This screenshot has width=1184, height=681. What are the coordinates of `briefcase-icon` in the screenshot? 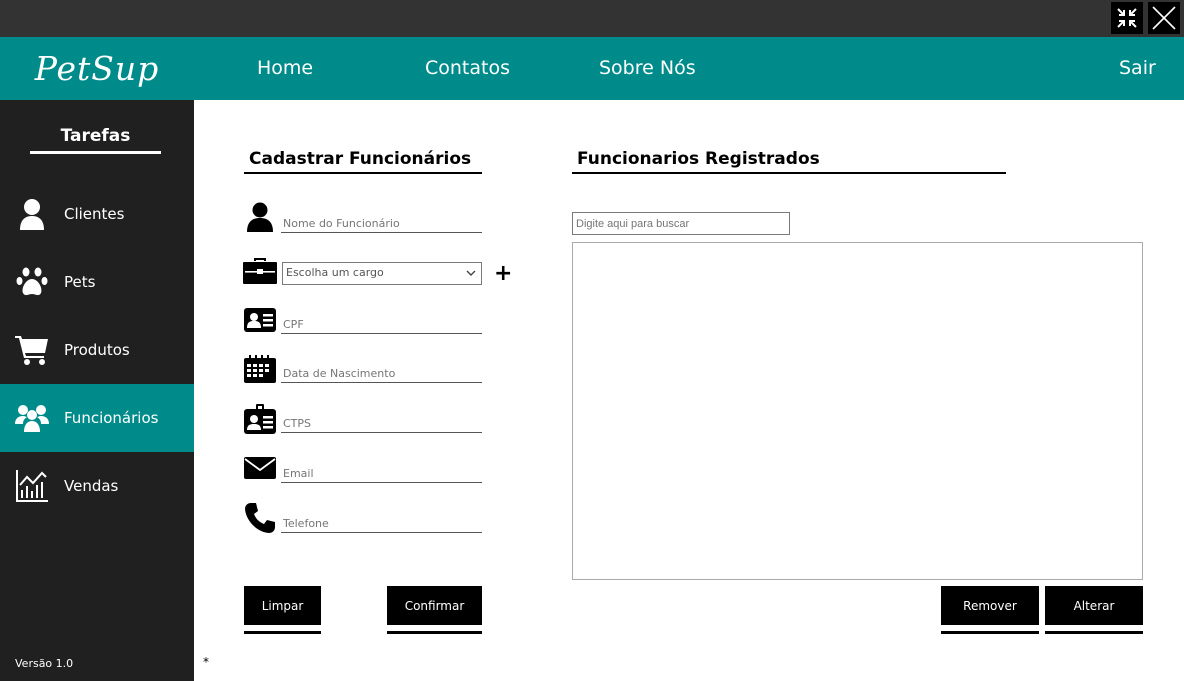 It's located at (260, 270).